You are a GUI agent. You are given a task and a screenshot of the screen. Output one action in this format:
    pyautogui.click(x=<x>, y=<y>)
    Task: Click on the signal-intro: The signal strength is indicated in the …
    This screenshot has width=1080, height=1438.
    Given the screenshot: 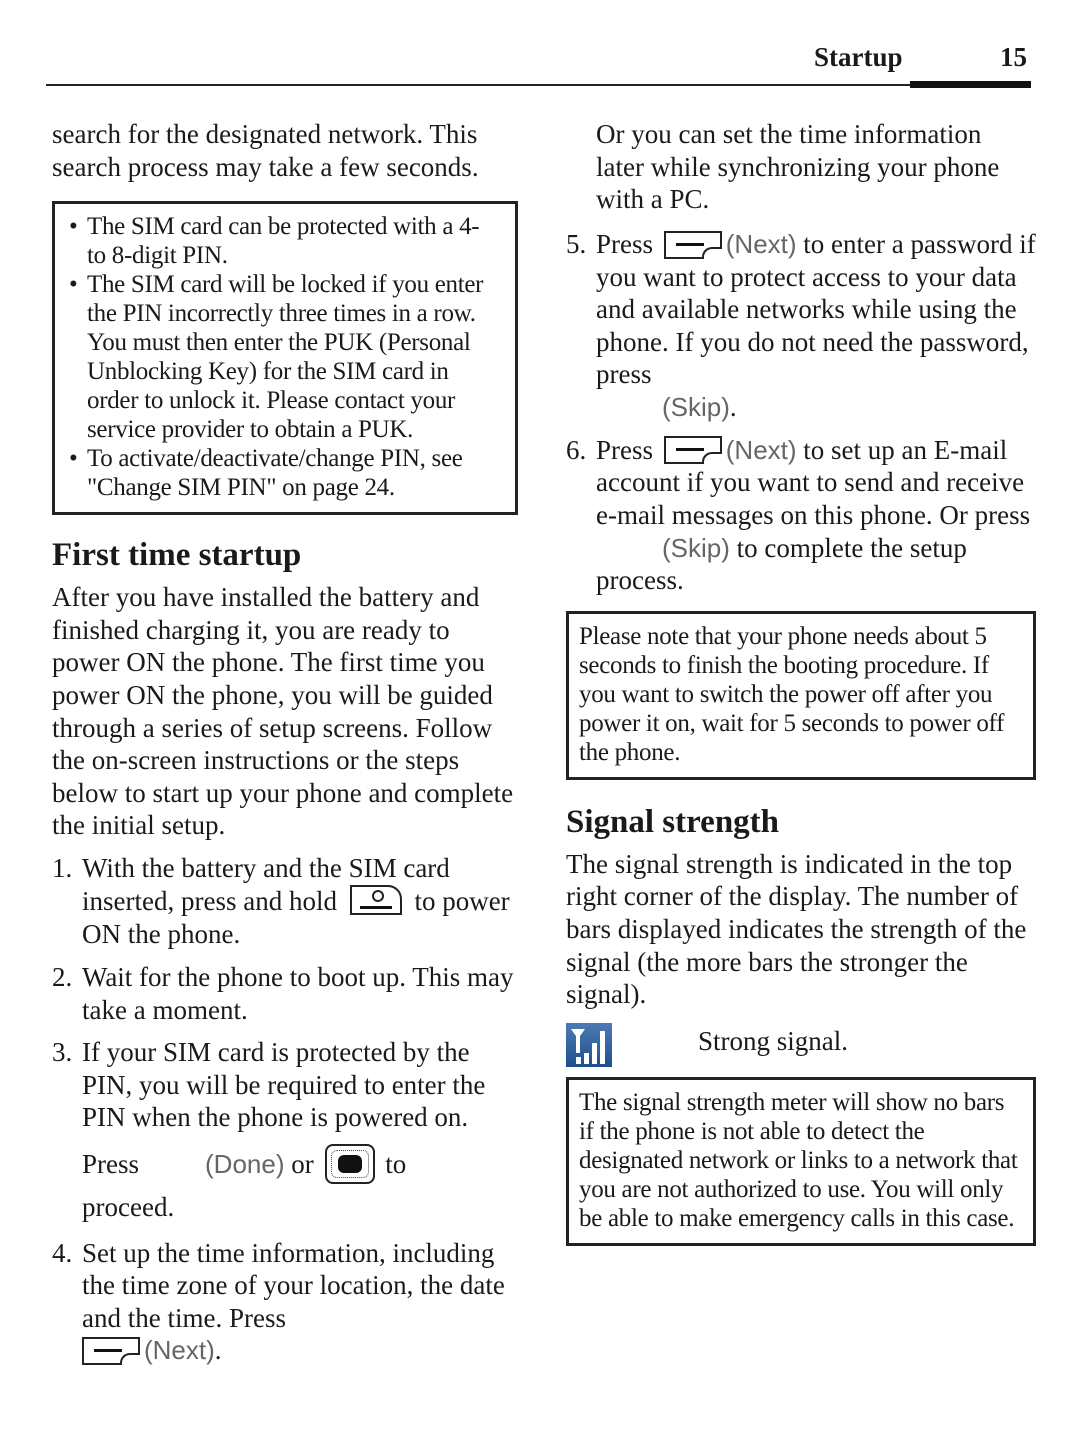 What is the action you would take?
    pyautogui.click(x=796, y=929)
    